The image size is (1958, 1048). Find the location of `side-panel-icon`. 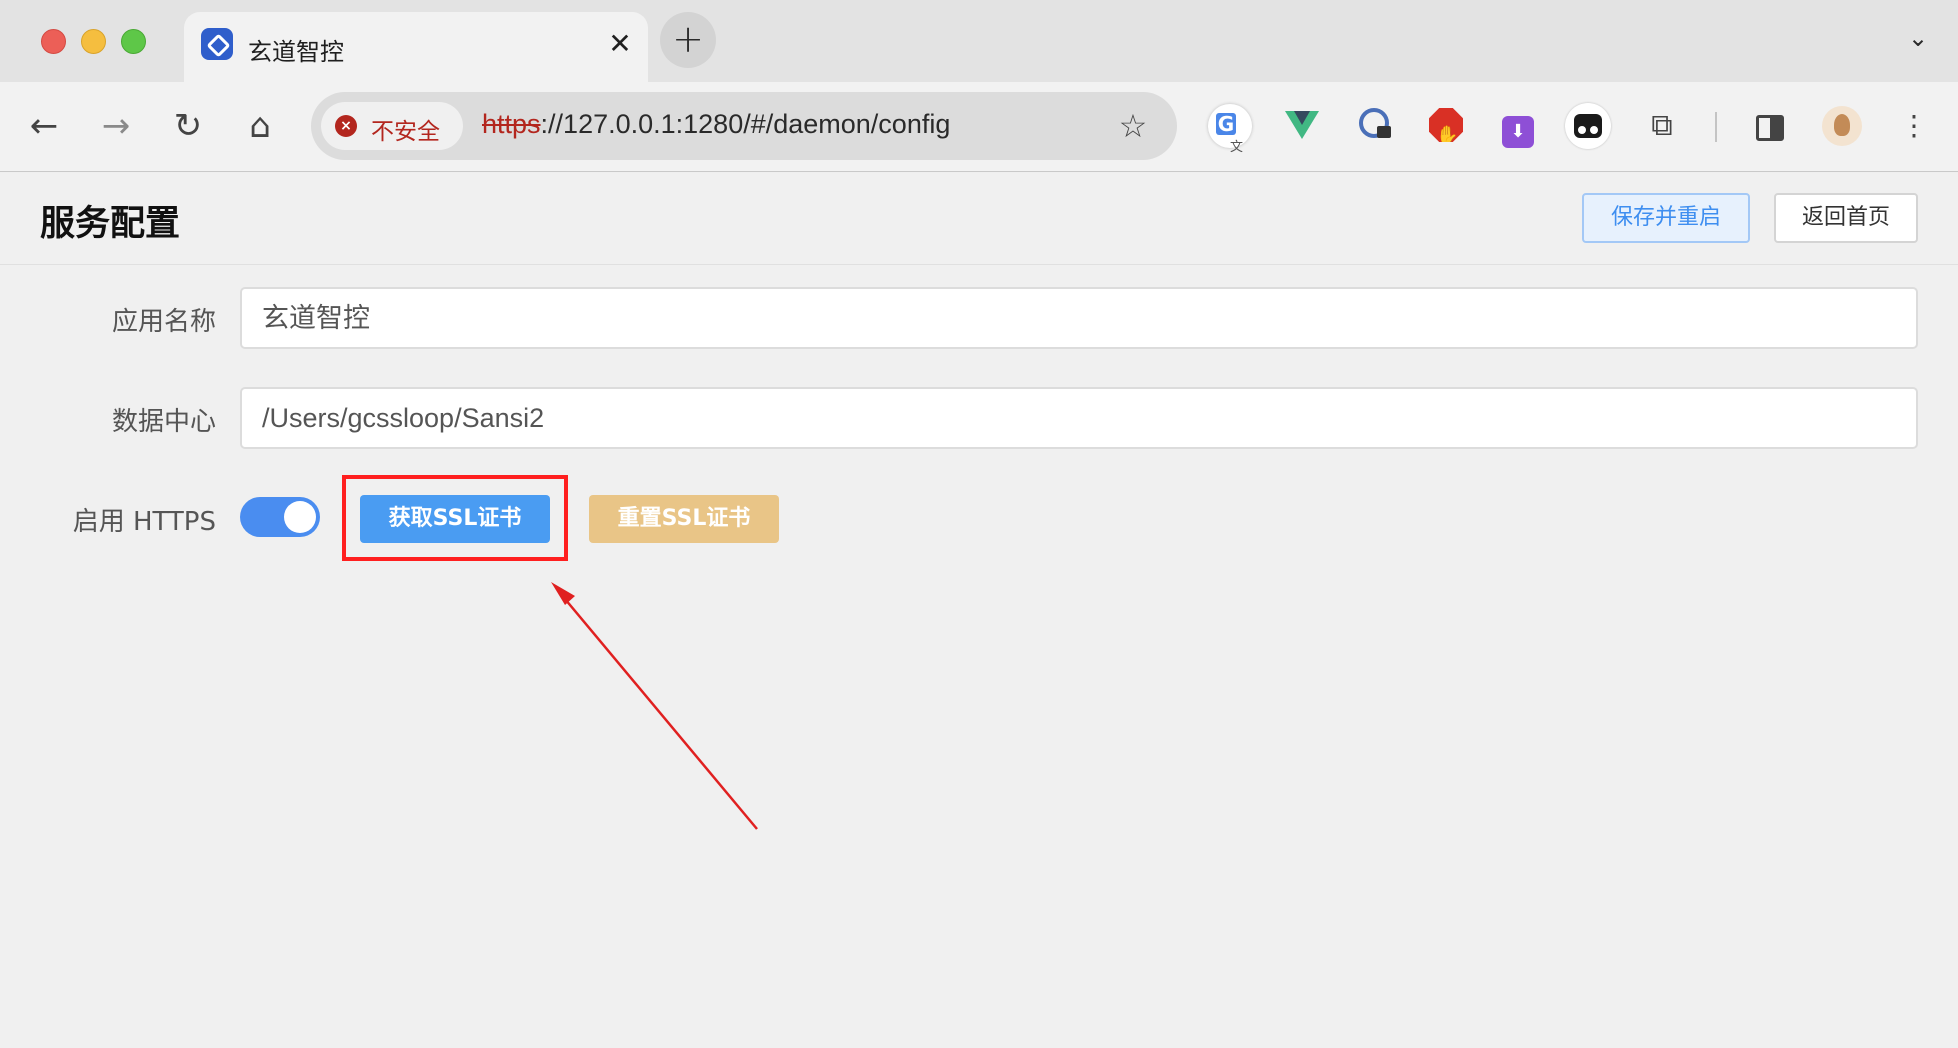

side-panel-icon is located at coordinates (1770, 126).